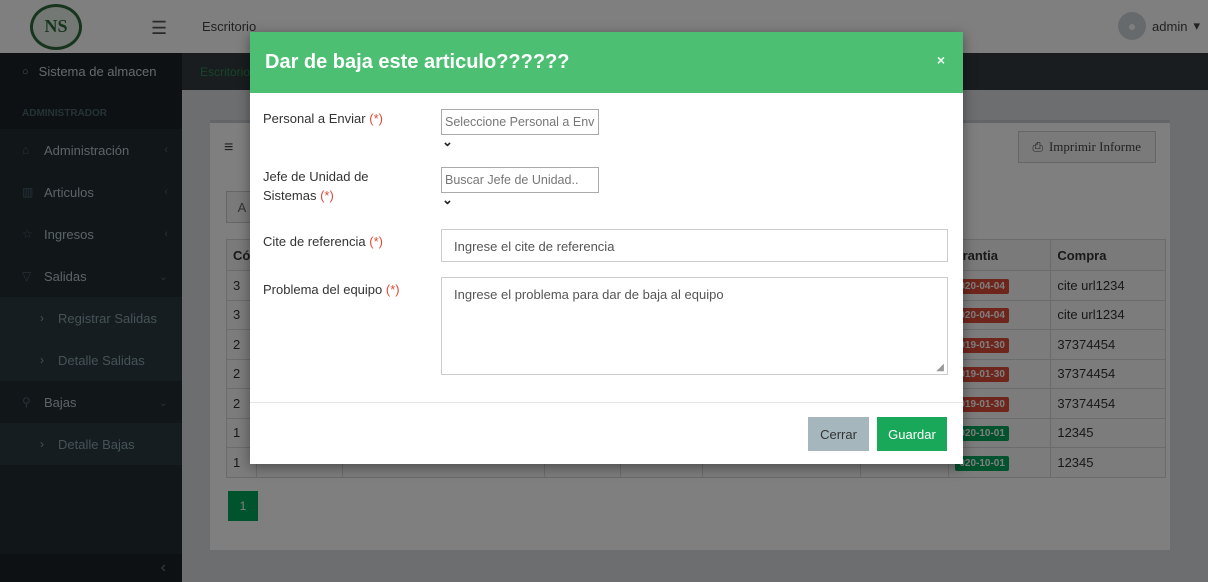  What do you see at coordinates (606, 62) in the screenshot?
I see `modal-header: Dar de baja este articulo?????? ×` at bounding box center [606, 62].